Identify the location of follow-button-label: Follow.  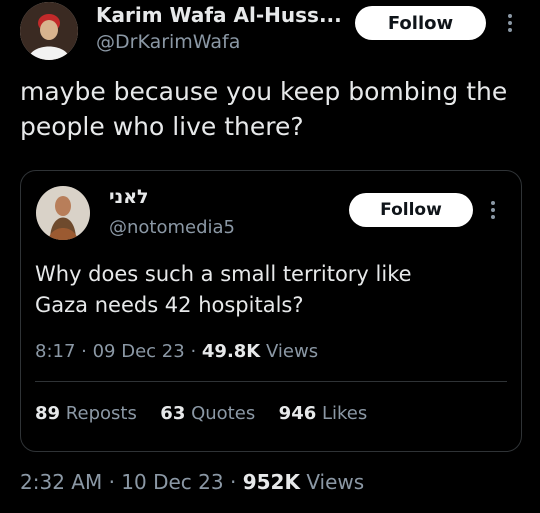
(420, 23).